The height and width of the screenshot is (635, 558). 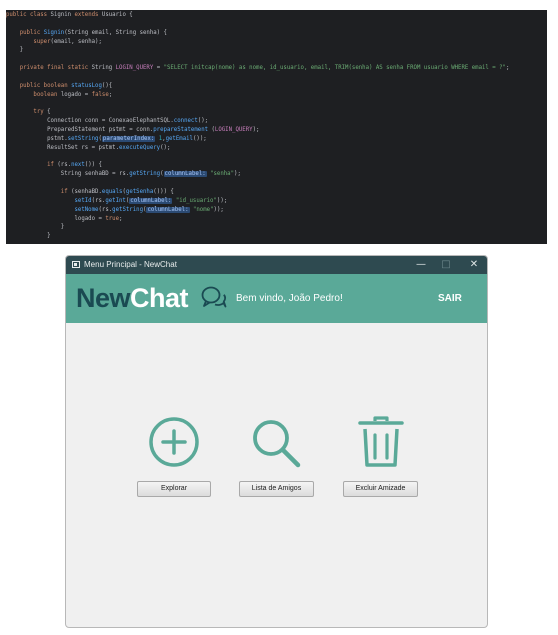 What do you see at coordinates (86, 192) in the screenshot?
I see `code-token: (senhaBD.` at bounding box center [86, 192].